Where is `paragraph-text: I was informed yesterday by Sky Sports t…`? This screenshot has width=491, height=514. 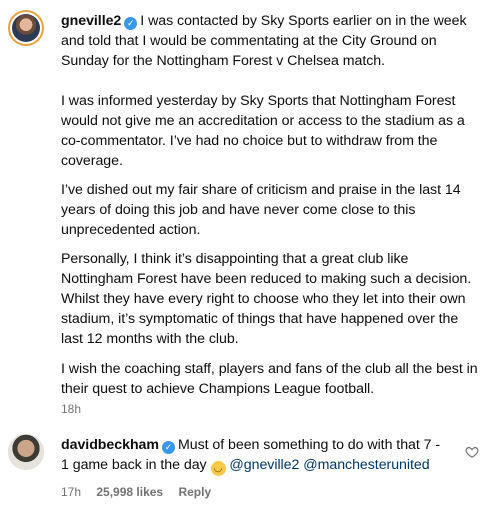 paragraph-text: I was informed yesterday by Sky Sports t… is located at coordinates (263, 131).